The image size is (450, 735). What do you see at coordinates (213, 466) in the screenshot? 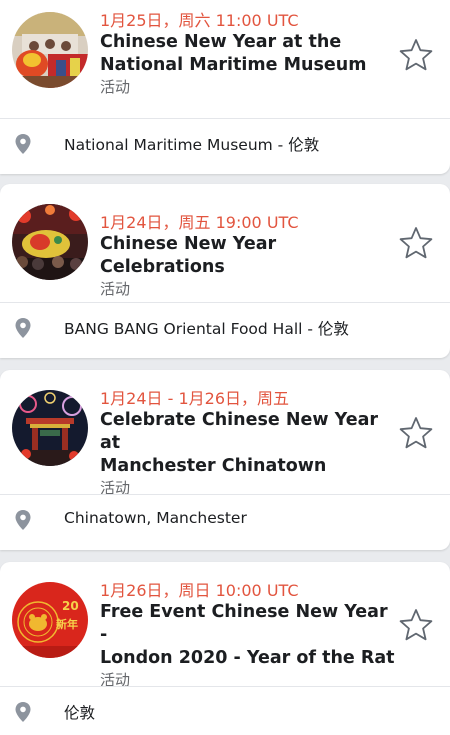
I see `event-title-line: Manchester Chinatown` at bounding box center [213, 466].